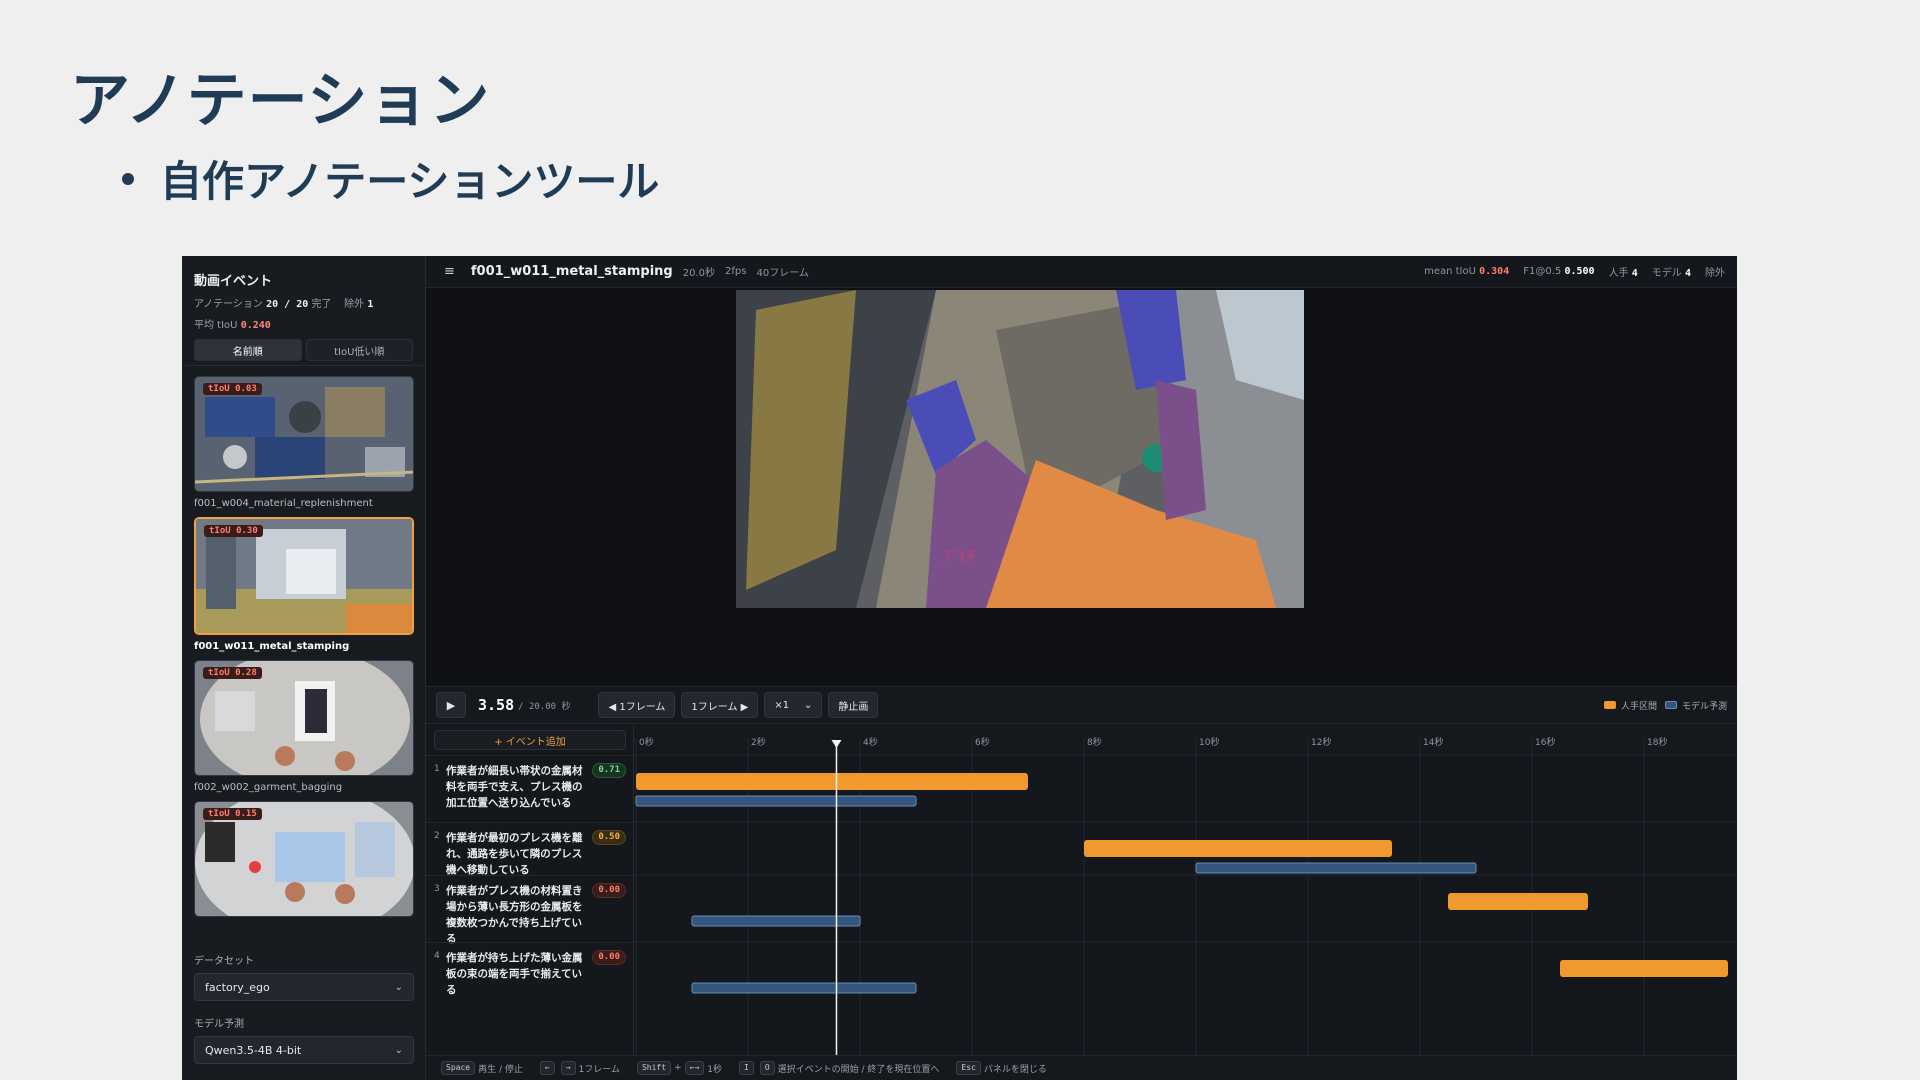 Image resolution: width=1920 pixels, height=1080 pixels. I want to click on excluded-value: 1, so click(370, 304).